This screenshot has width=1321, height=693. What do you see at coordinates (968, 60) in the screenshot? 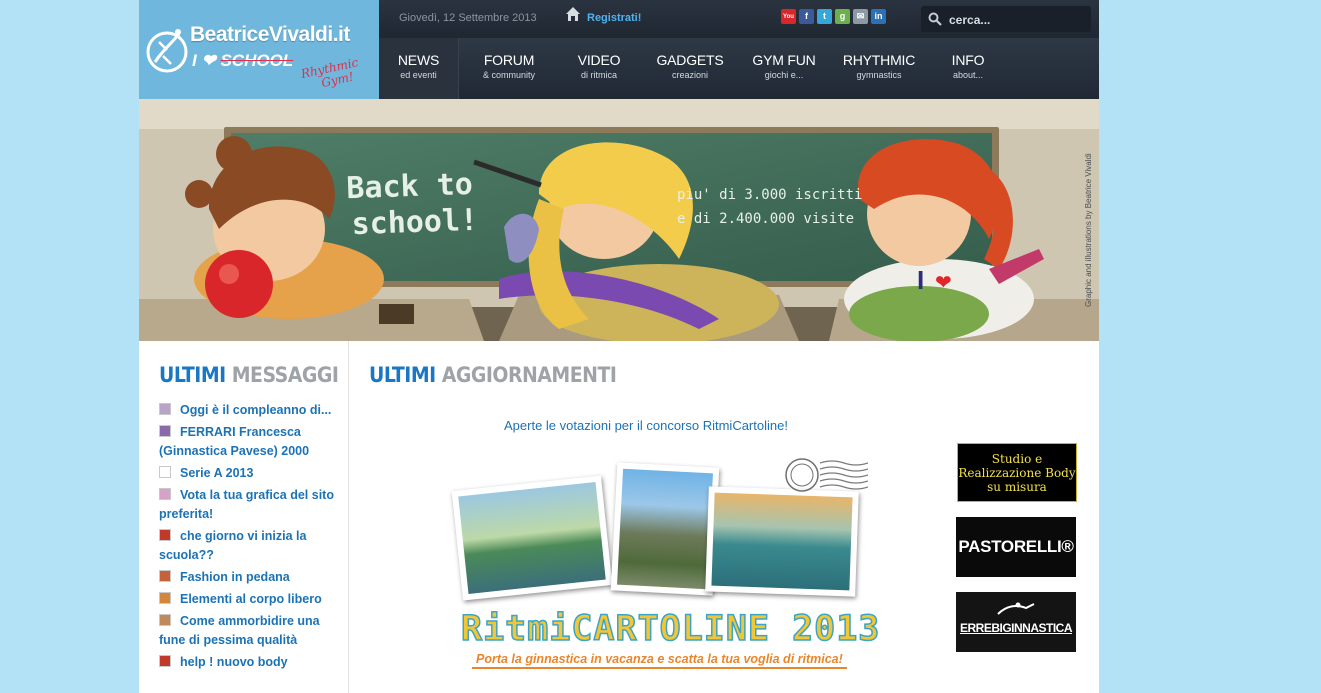
I see `nav-item-label: INFO` at bounding box center [968, 60].